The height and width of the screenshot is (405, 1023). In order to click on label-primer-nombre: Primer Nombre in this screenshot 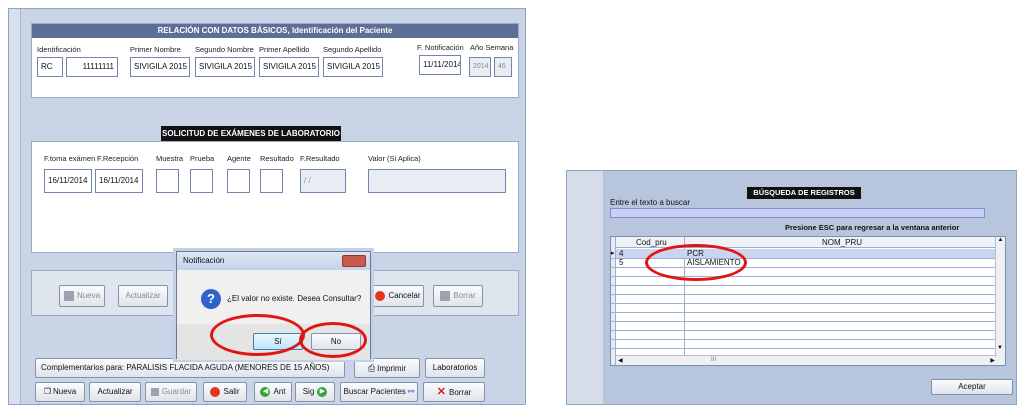, I will do `click(155, 49)`.